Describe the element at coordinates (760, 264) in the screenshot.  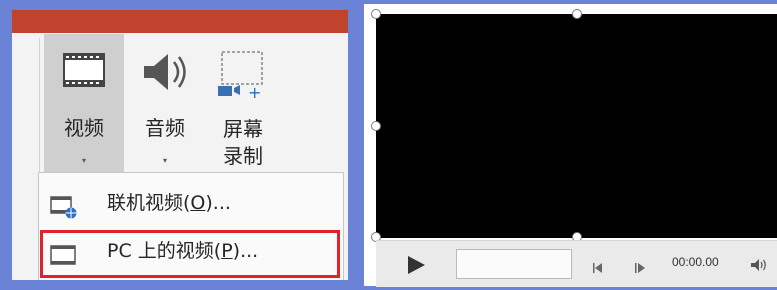
I see `volume-icon` at that location.